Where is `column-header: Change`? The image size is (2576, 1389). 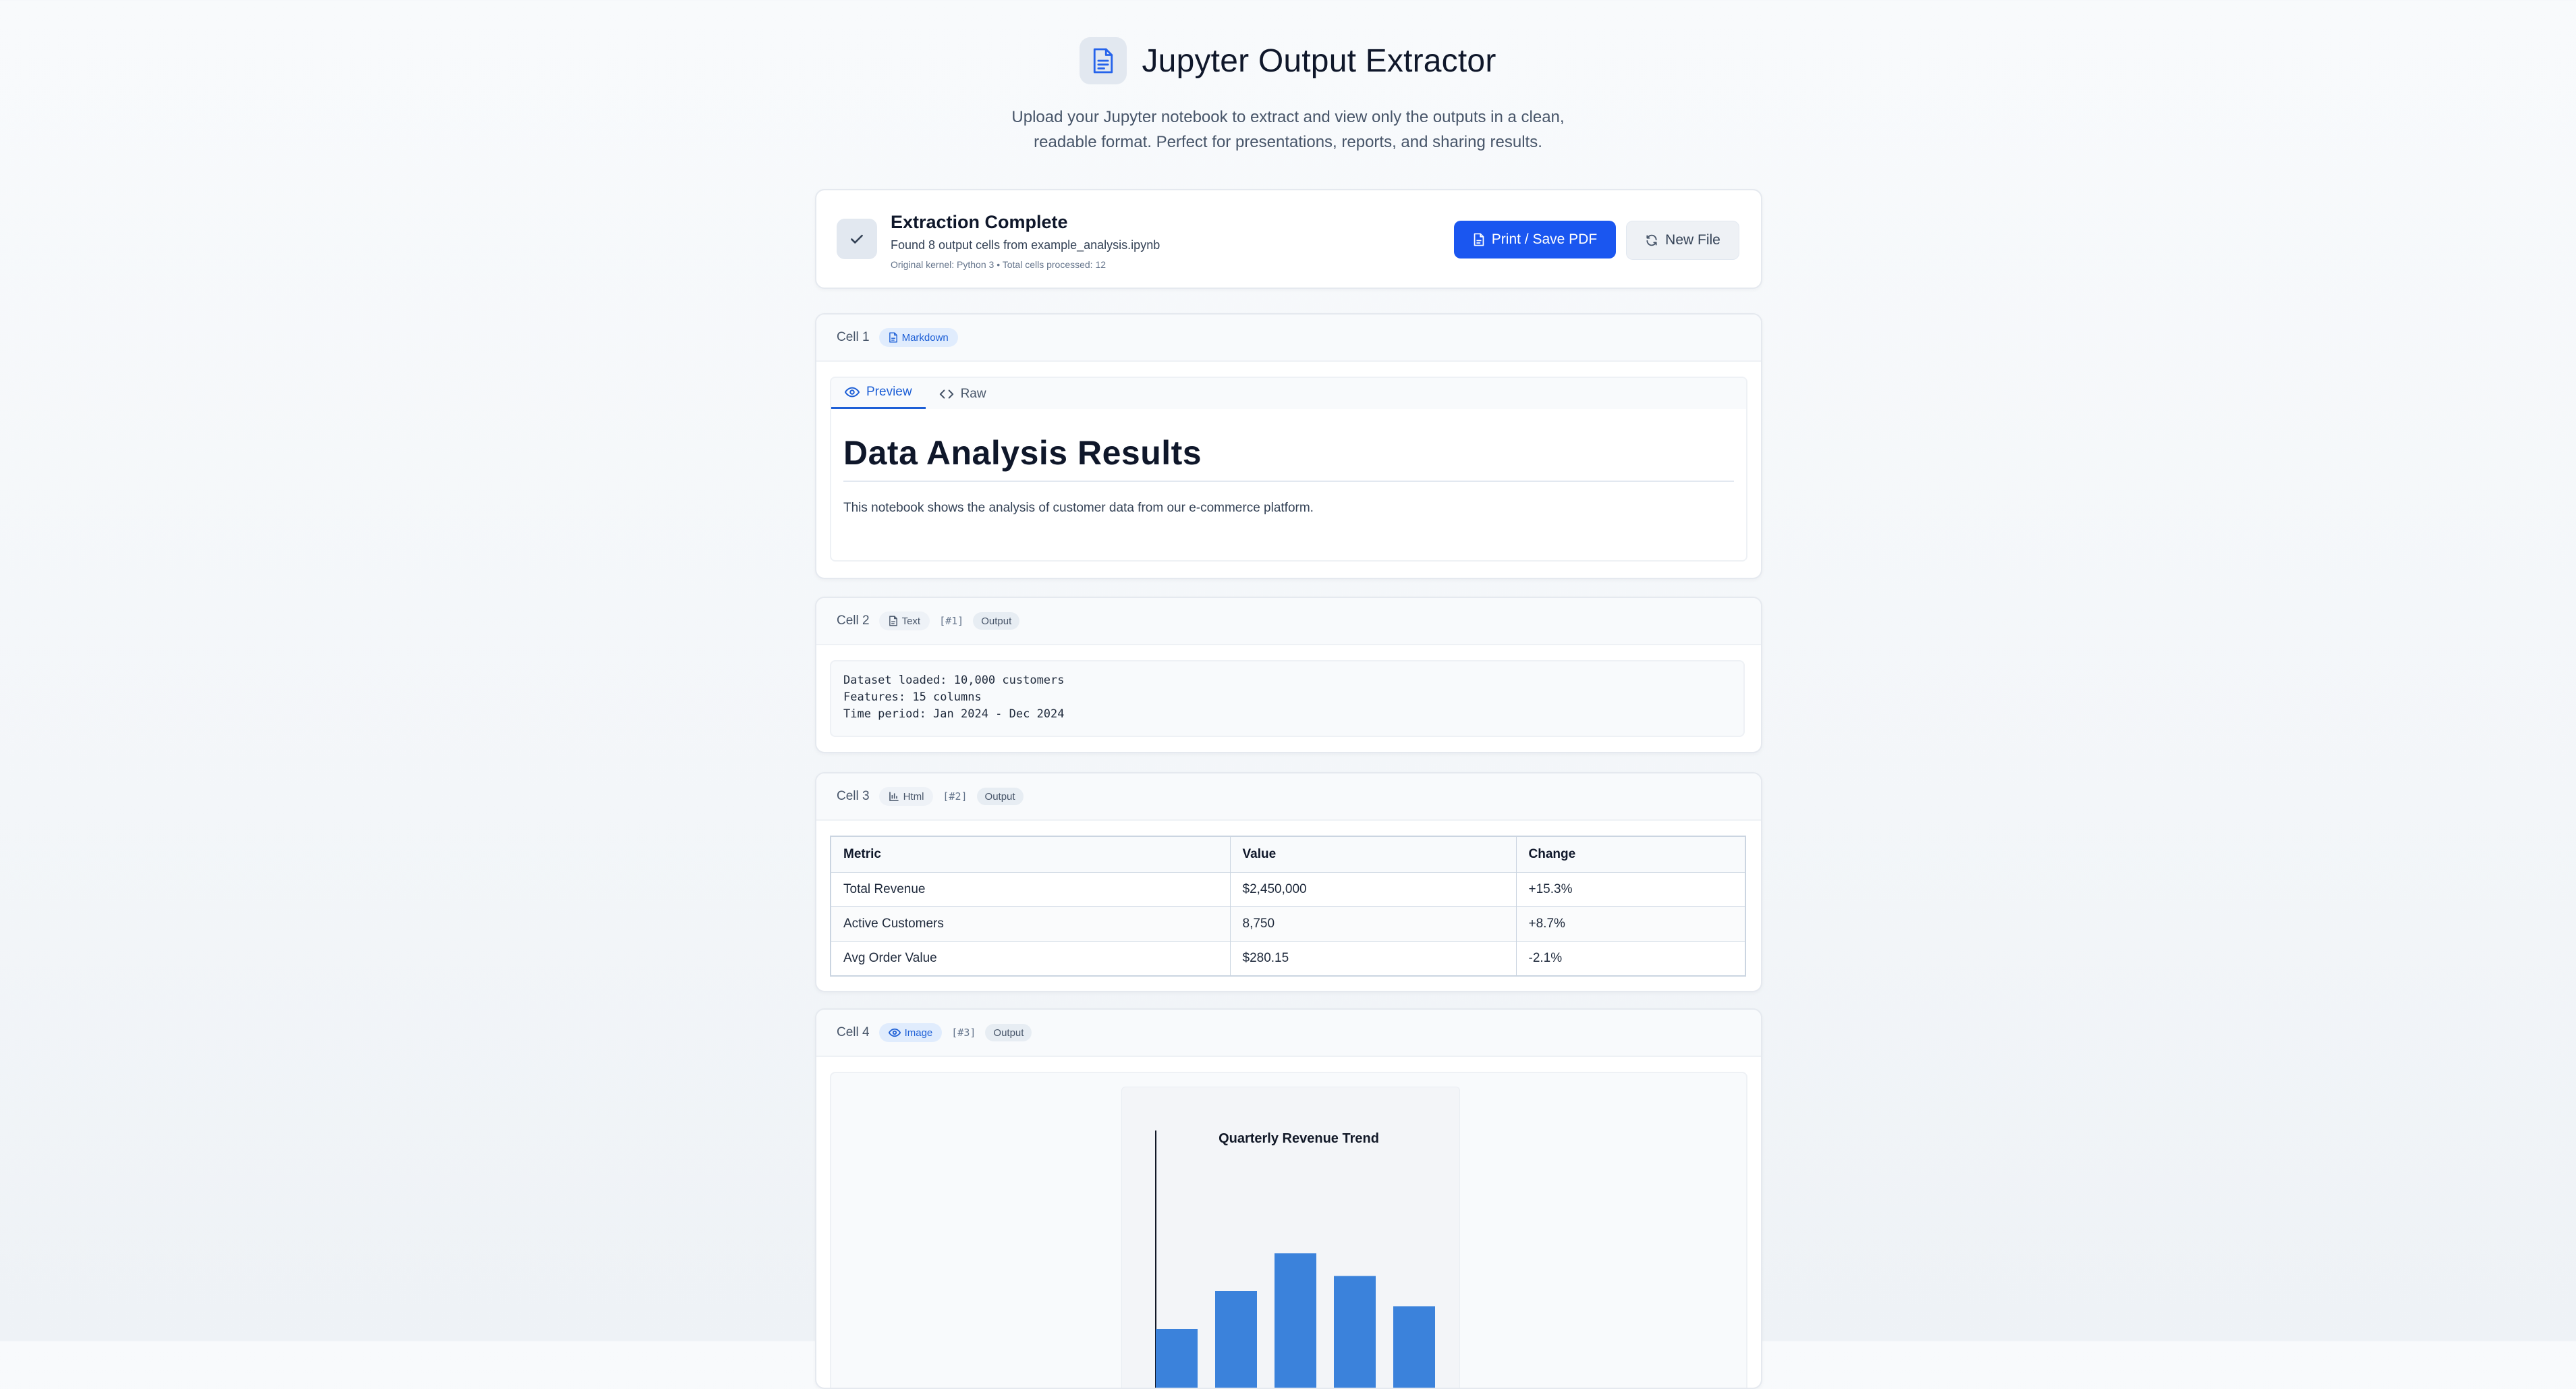 column-header: Change is located at coordinates (1630, 854).